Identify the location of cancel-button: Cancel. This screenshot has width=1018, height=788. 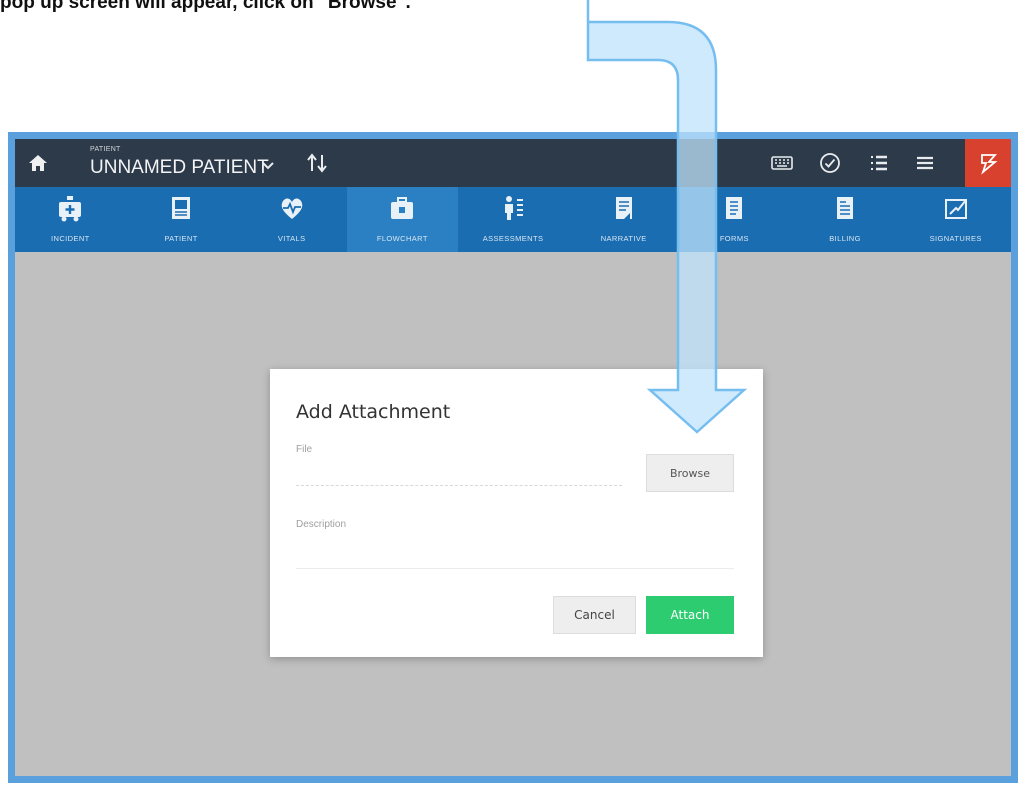
(594, 615).